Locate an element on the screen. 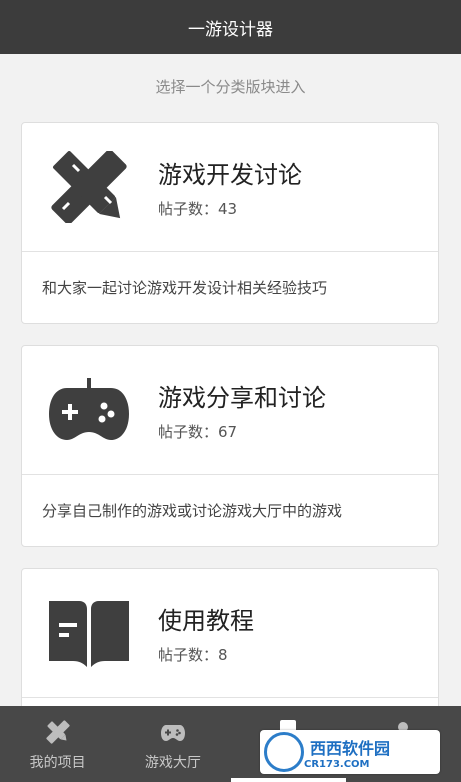 This screenshot has height=782, width=461. intro-text: 选择一个分类版块进入 is located at coordinates (230, 87).